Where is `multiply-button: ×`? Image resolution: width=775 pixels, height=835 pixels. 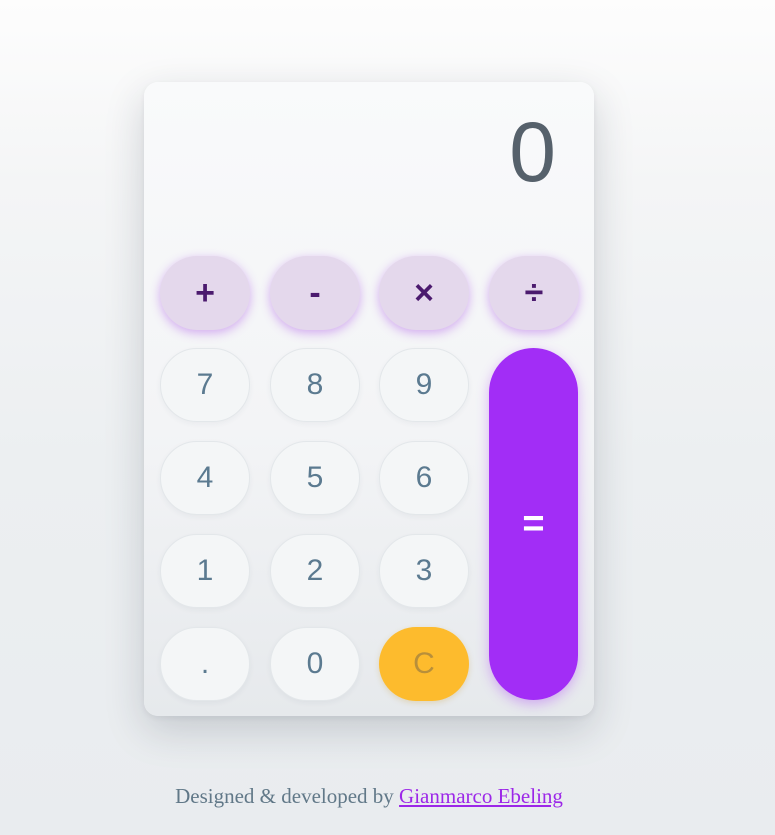
multiply-button: × is located at coordinates (424, 293).